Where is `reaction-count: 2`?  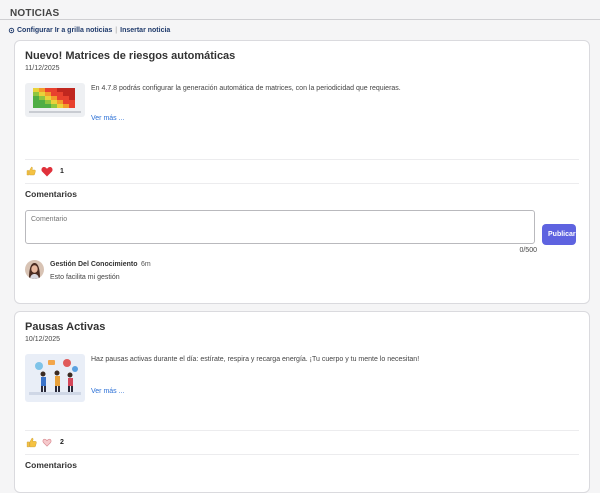
reaction-count: 2 is located at coordinates (62, 442).